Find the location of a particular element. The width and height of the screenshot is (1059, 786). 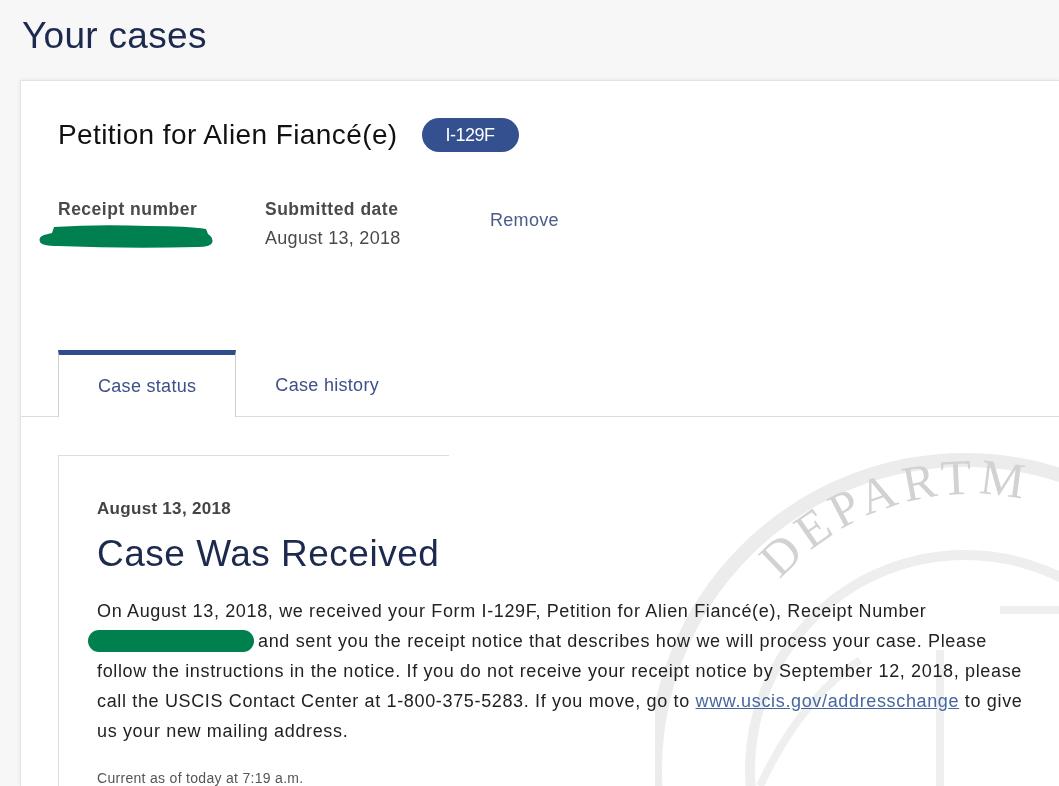

tab: Case history is located at coordinates (327, 383).